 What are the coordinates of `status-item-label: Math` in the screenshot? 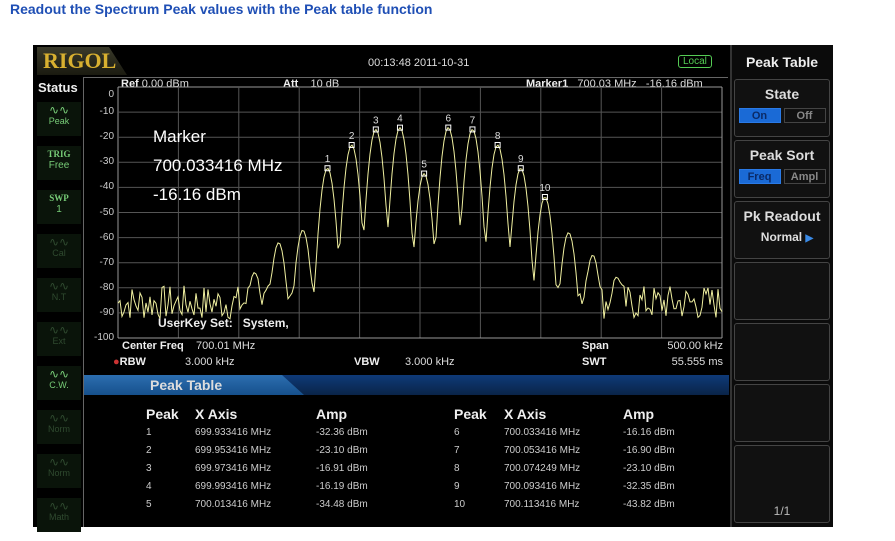 It's located at (58, 517).